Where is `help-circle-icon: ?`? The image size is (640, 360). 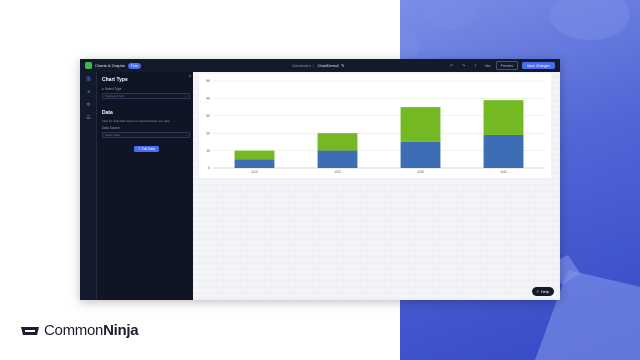 help-circle-icon: ? is located at coordinates (537, 291).